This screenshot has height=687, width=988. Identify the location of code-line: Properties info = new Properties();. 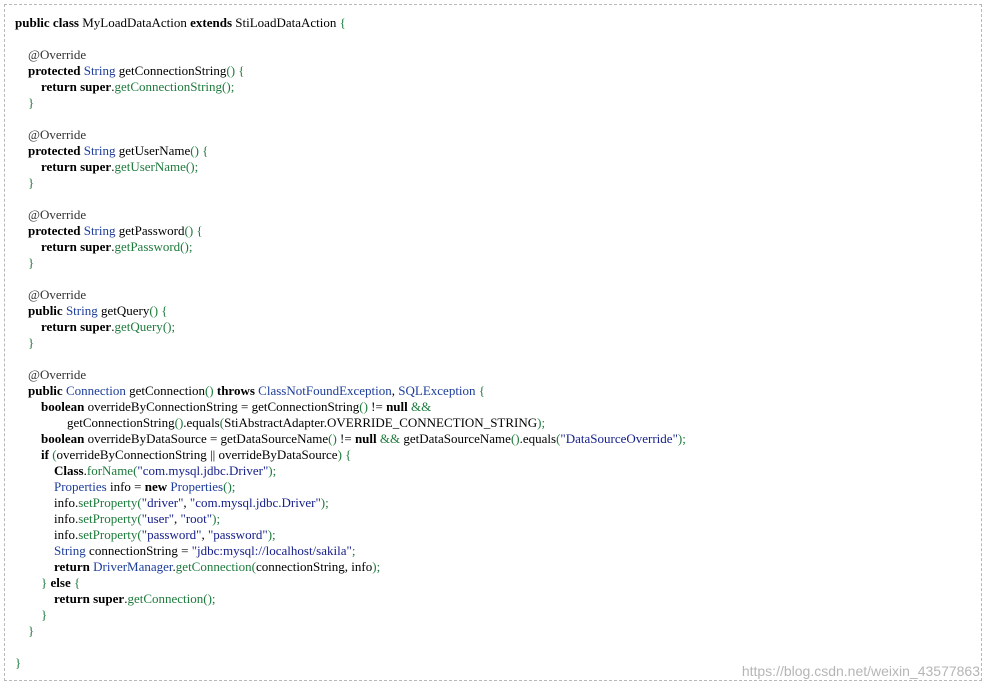
(350, 487).